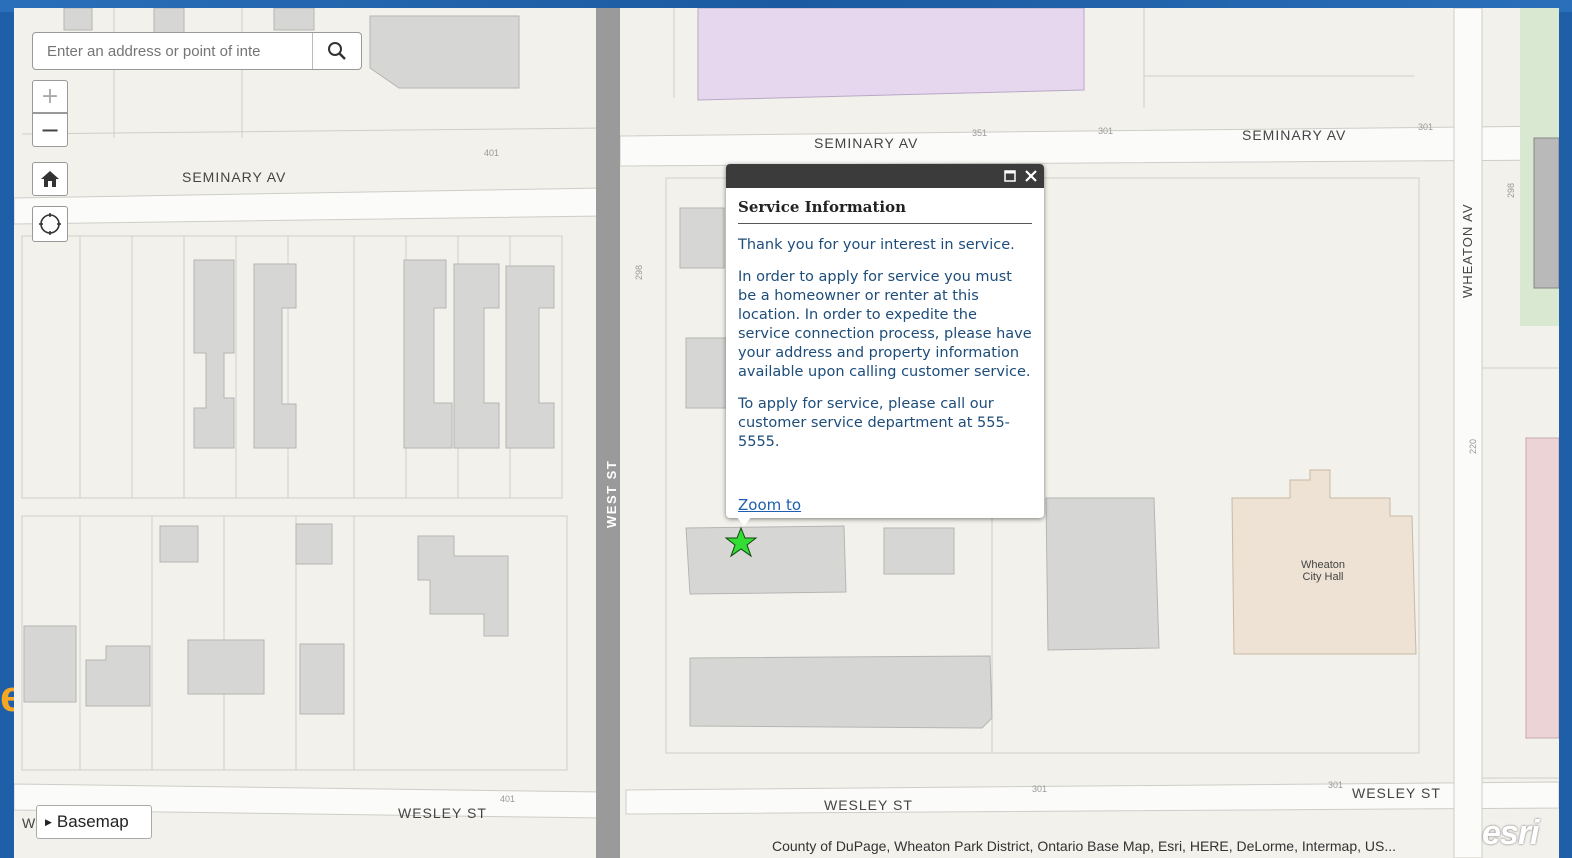  I want to click on home-button, so click(50, 179).